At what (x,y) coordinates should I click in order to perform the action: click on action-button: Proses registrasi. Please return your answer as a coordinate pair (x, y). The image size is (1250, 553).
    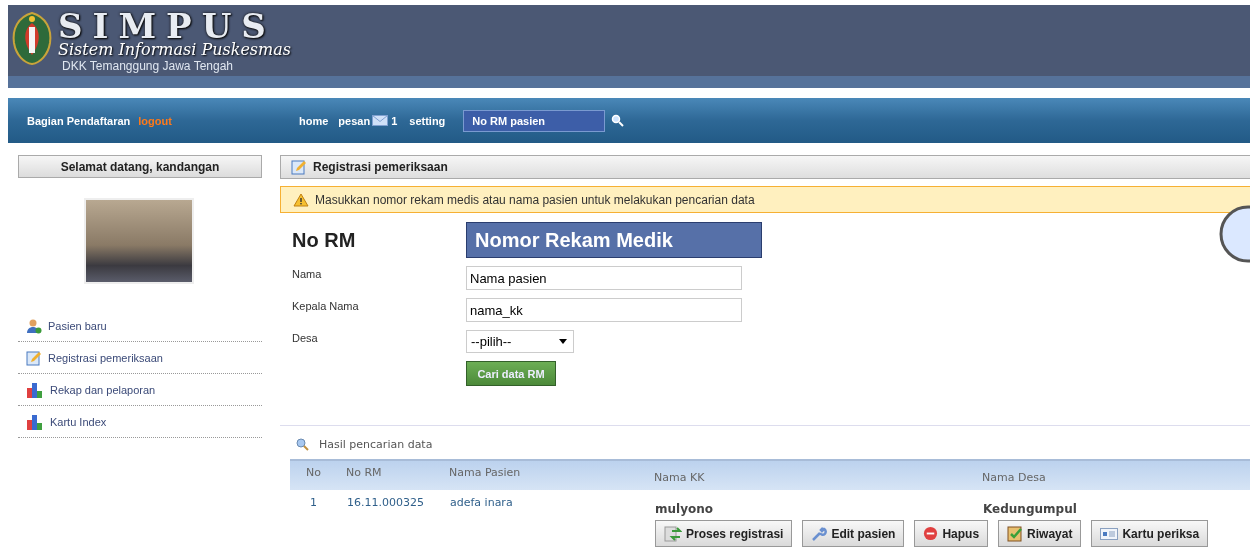
    Looking at the image, I should click on (724, 533).